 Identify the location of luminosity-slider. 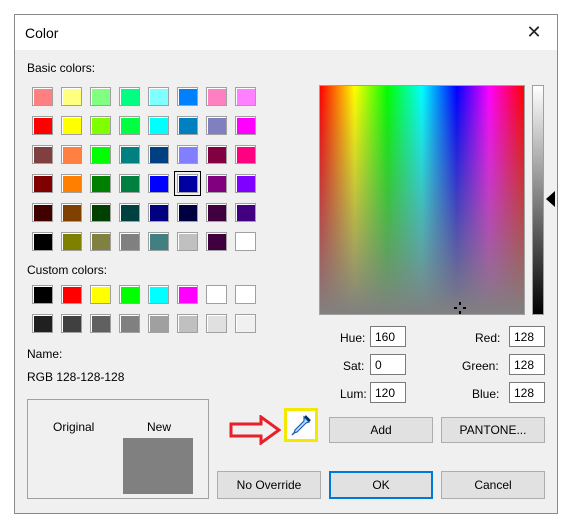
(538, 200).